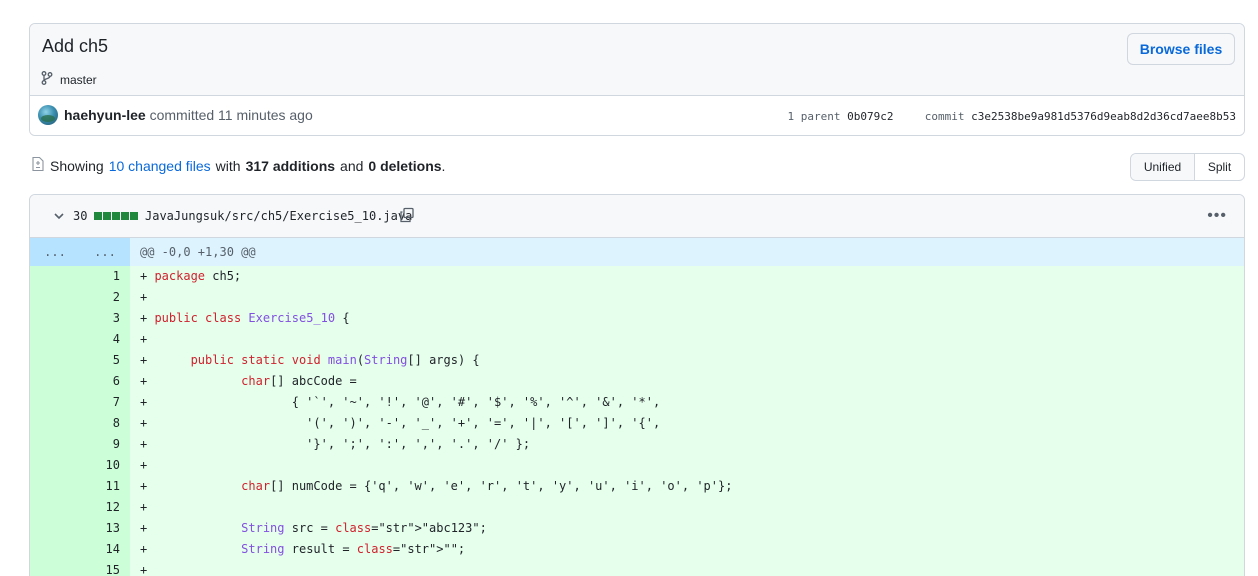  Describe the element at coordinates (1217, 216) in the screenshot. I see `kebab-horizontal-icon: •••` at that location.